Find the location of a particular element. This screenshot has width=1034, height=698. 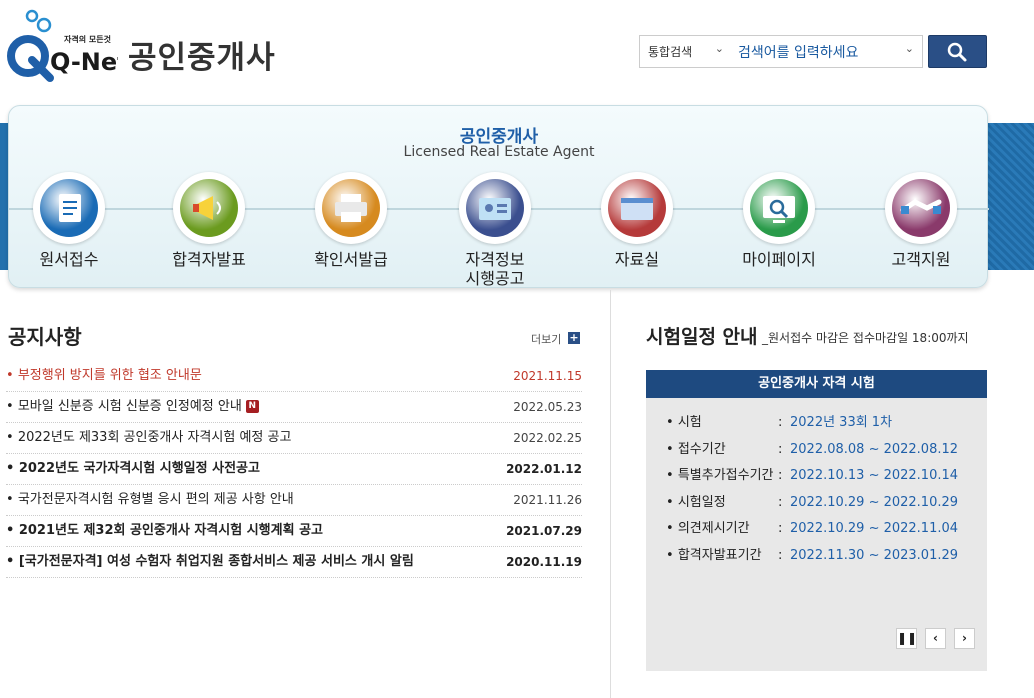

schedule-value: 2022.10.29 ~ 2022.11.04 is located at coordinates (874, 529).